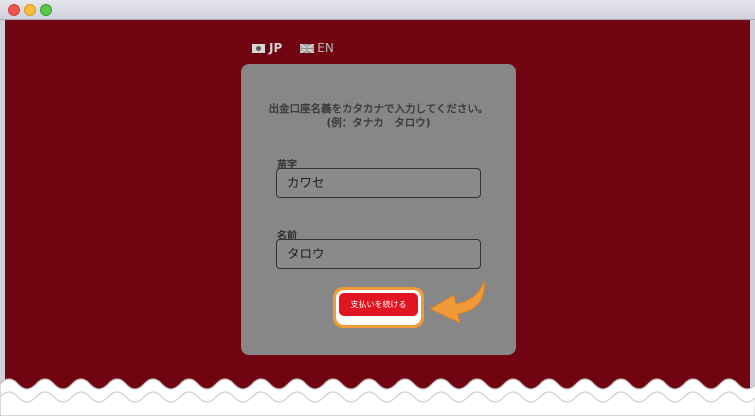  I want to click on given-name-input: タロウ, so click(378, 254).